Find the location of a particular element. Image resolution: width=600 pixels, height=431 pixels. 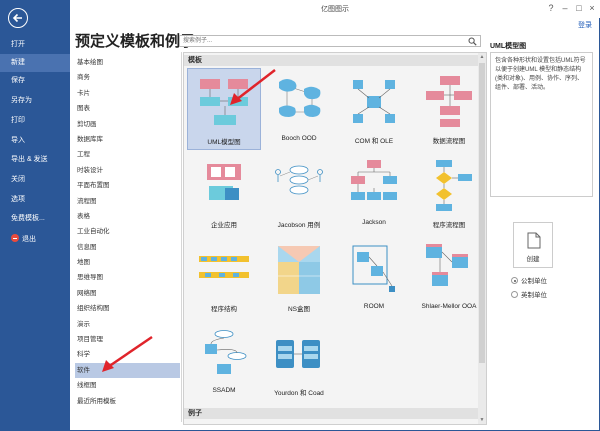

divider is located at coordinates (181, 237).